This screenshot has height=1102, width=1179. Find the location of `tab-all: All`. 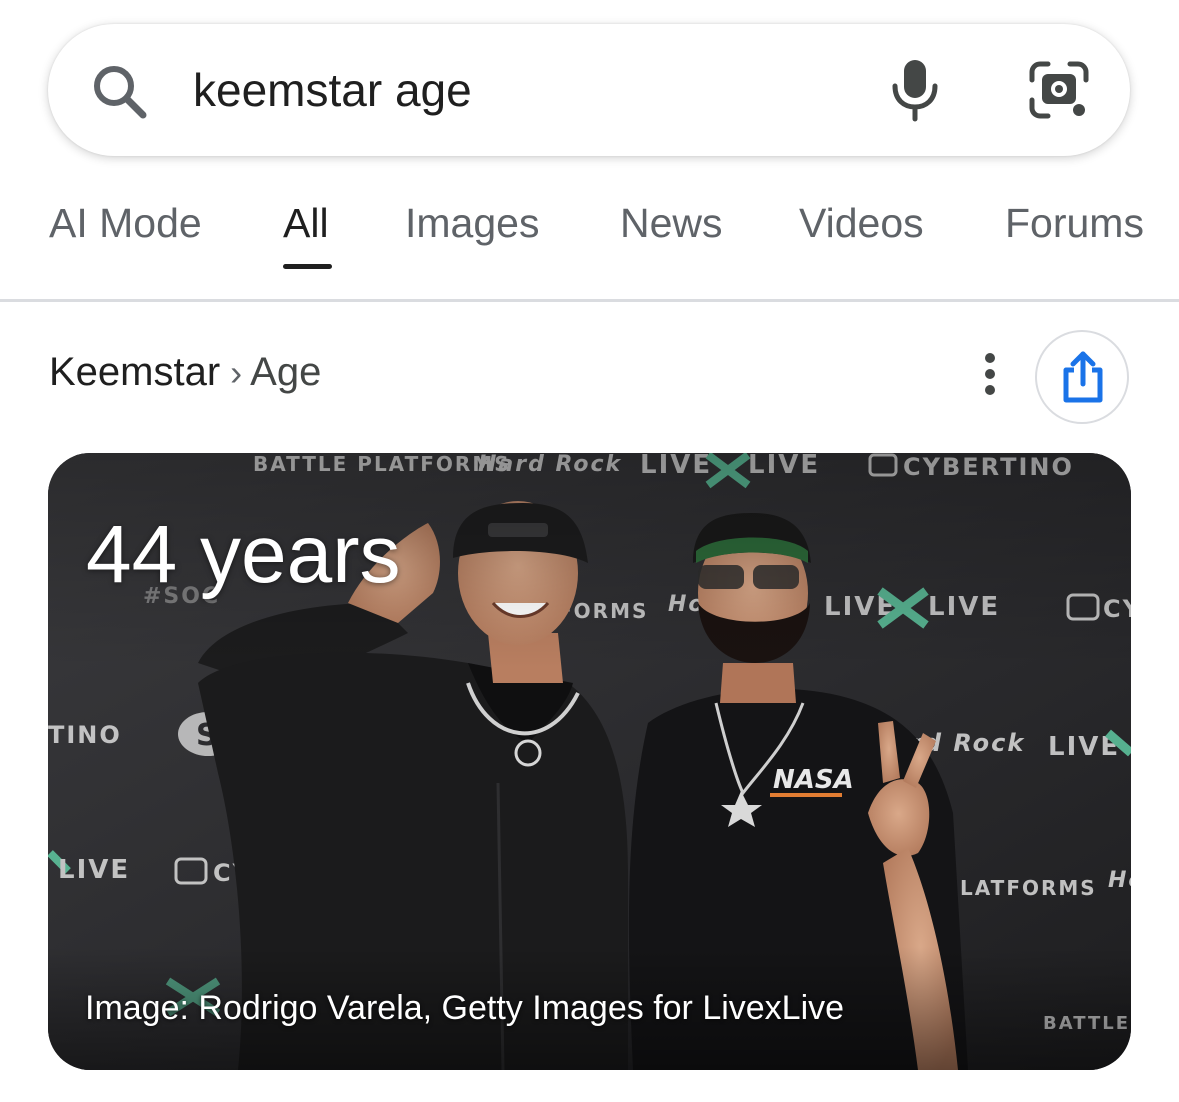

tab-all: All is located at coordinates (306, 223).